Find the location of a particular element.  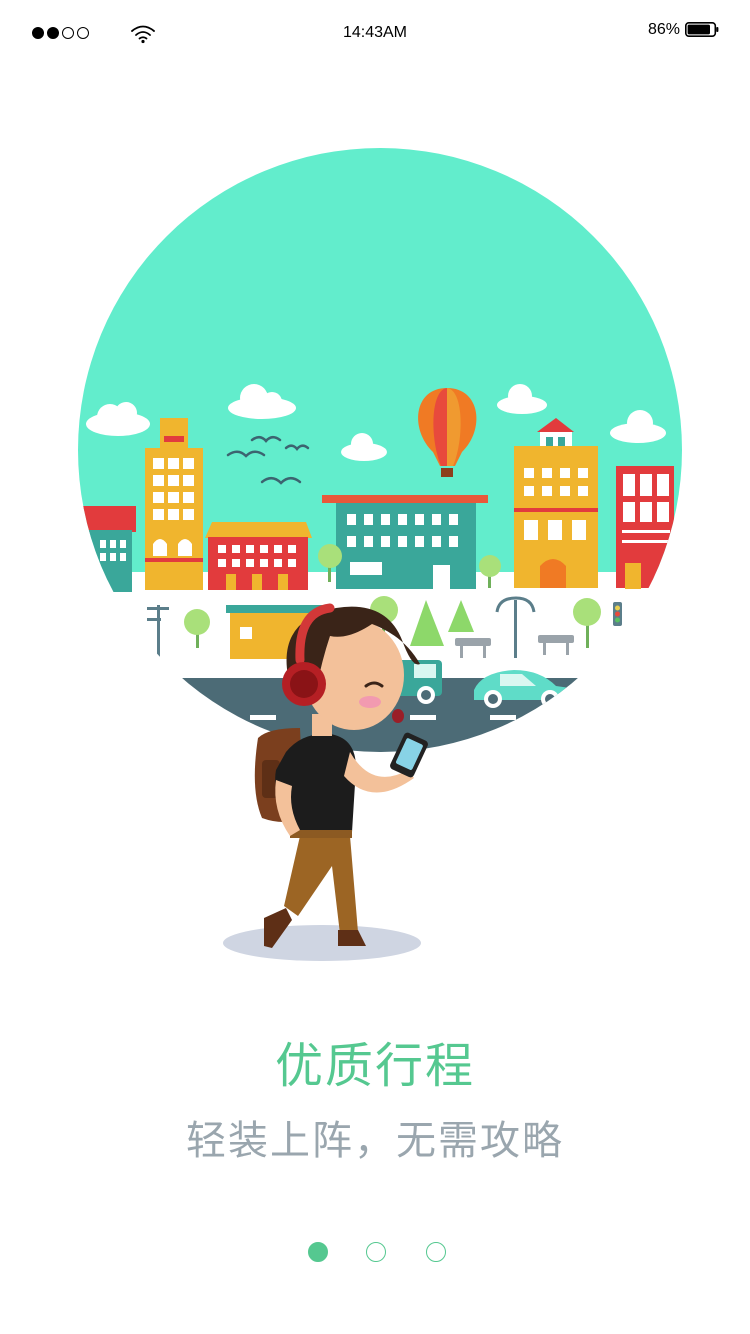

onboarding-subtitle: 轻装上阵，无需攻略 is located at coordinates (375, 1141).